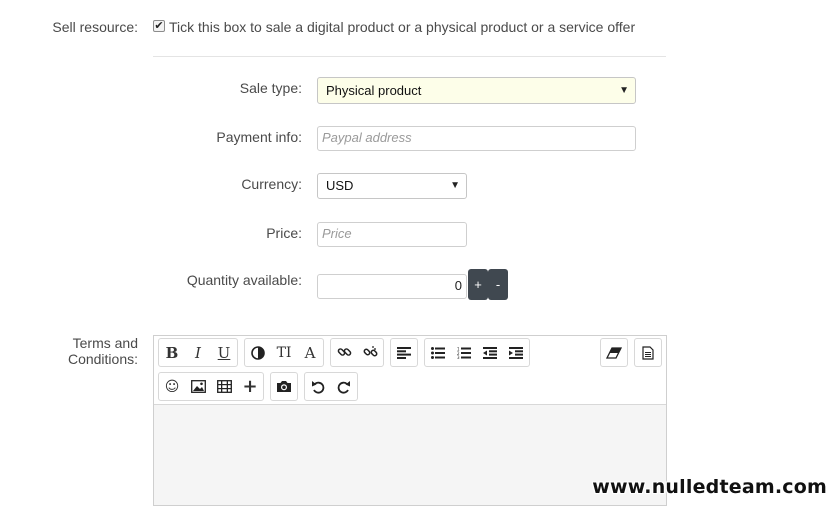 Image resolution: width=837 pixels, height=520 pixels. I want to click on source-group, so click(648, 352).